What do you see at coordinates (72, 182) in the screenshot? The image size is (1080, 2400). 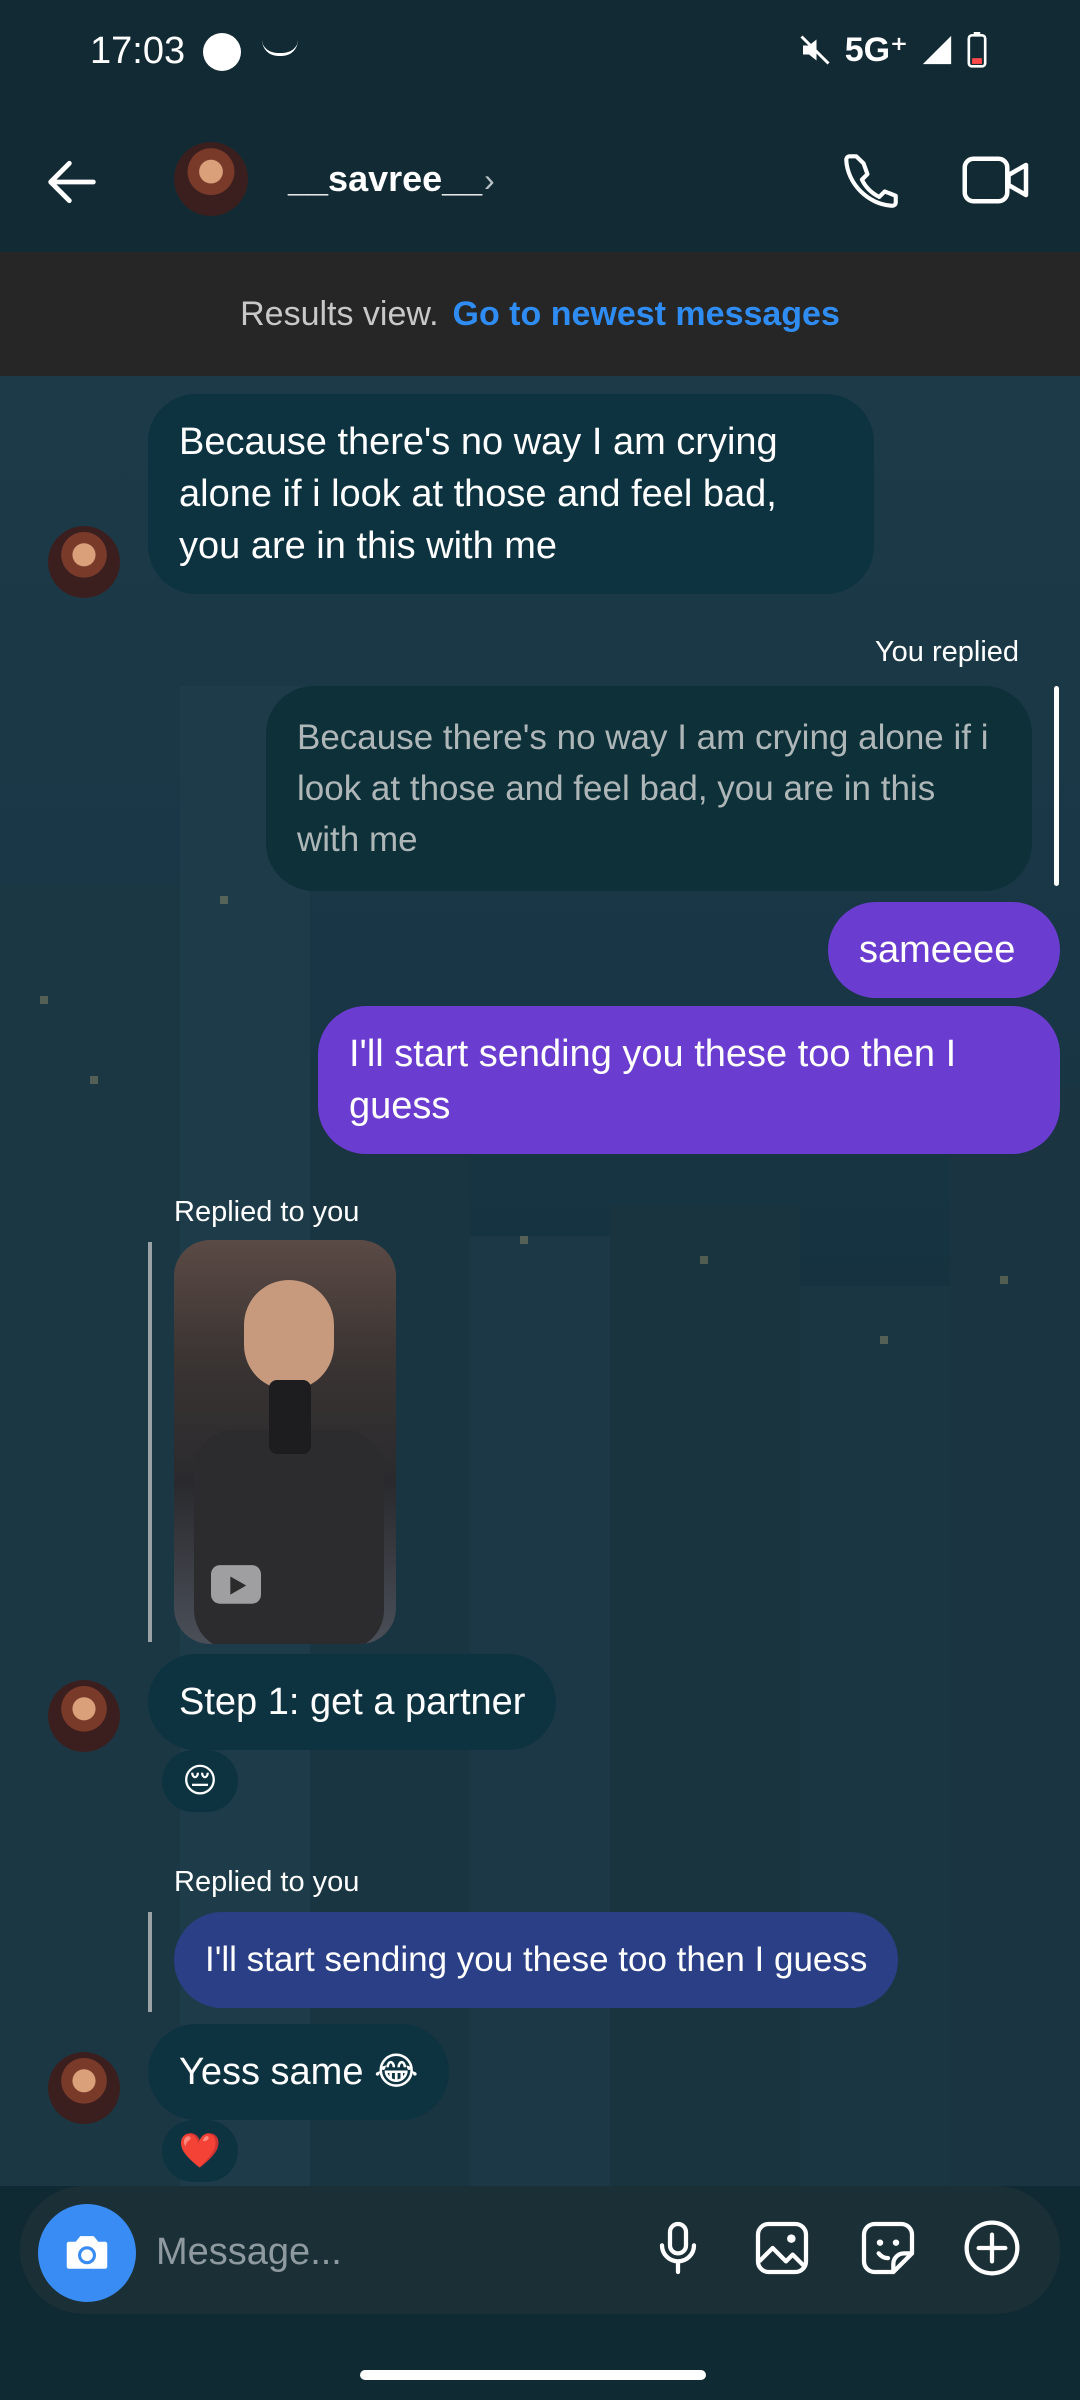 I see `back-arrow-icon` at bounding box center [72, 182].